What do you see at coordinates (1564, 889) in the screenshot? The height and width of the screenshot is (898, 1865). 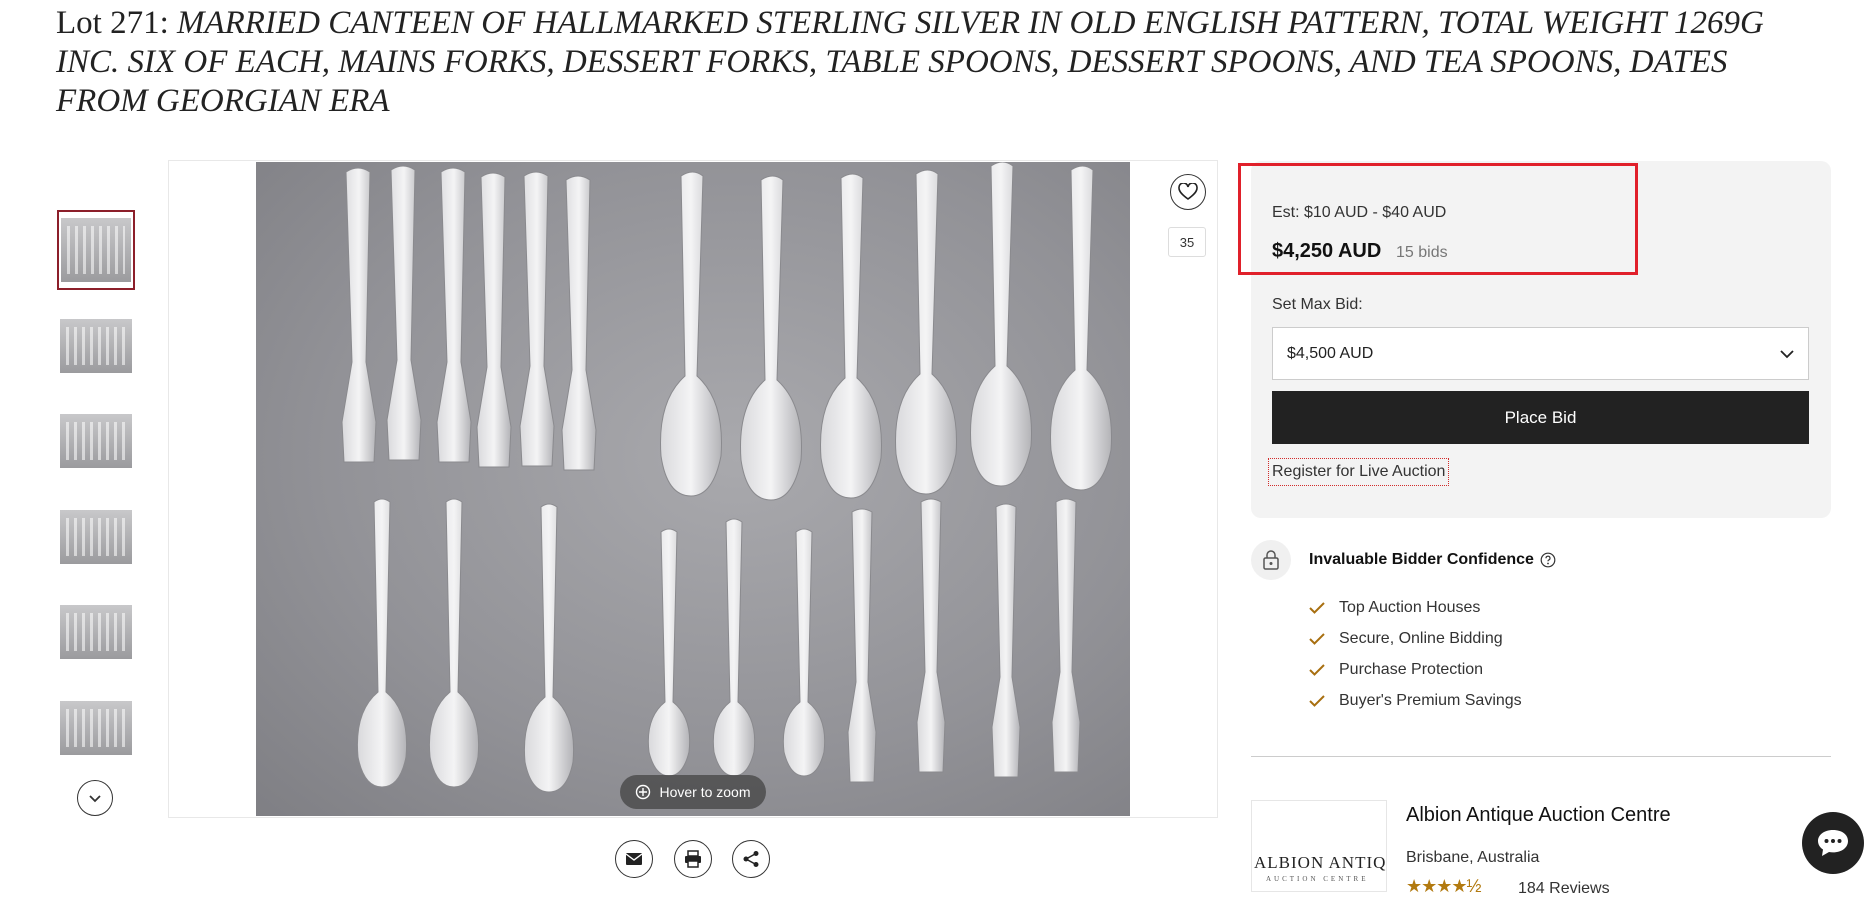 I see `reviews-link: 184 Reviews` at bounding box center [1564, 889].